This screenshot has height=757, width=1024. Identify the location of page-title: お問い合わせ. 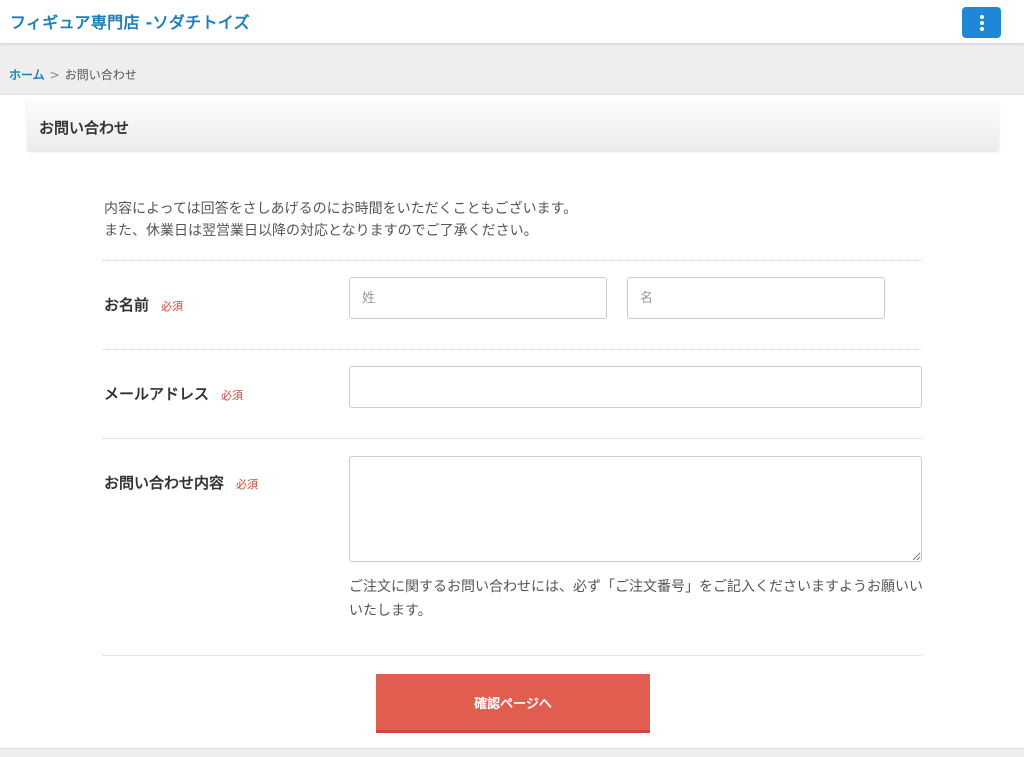
(84, 128).